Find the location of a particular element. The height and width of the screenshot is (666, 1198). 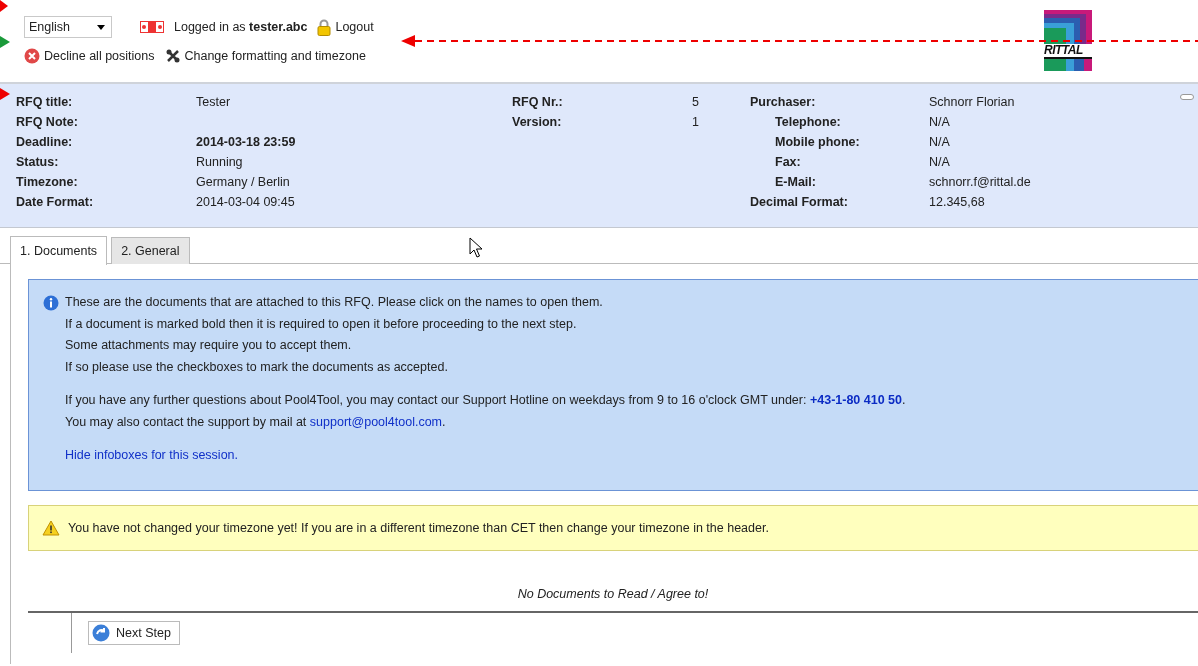

warning-icon is located at coordinates (51, 528).